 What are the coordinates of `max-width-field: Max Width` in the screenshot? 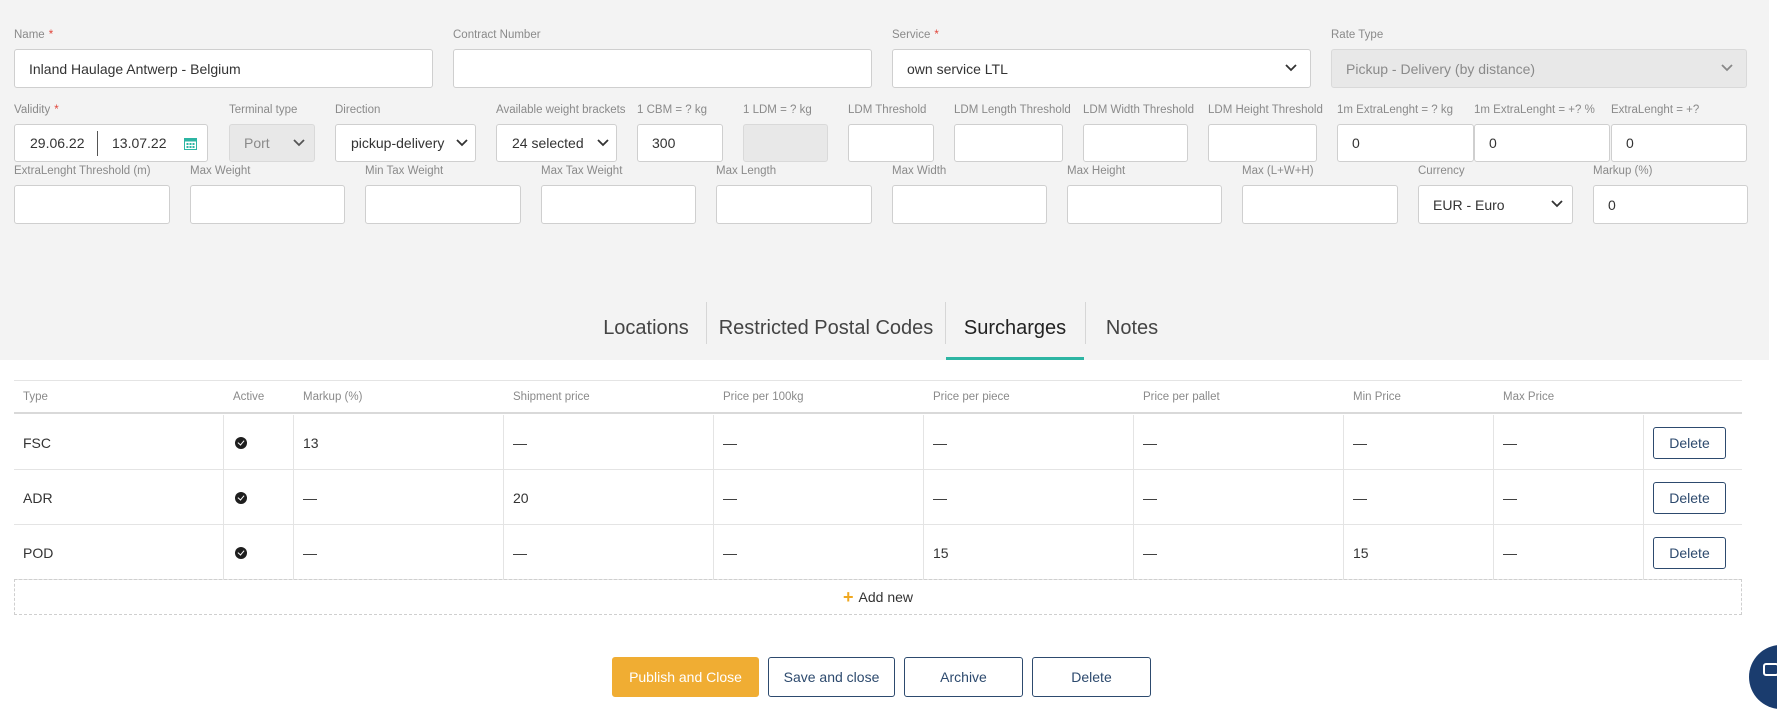 It's located at (969, 194).